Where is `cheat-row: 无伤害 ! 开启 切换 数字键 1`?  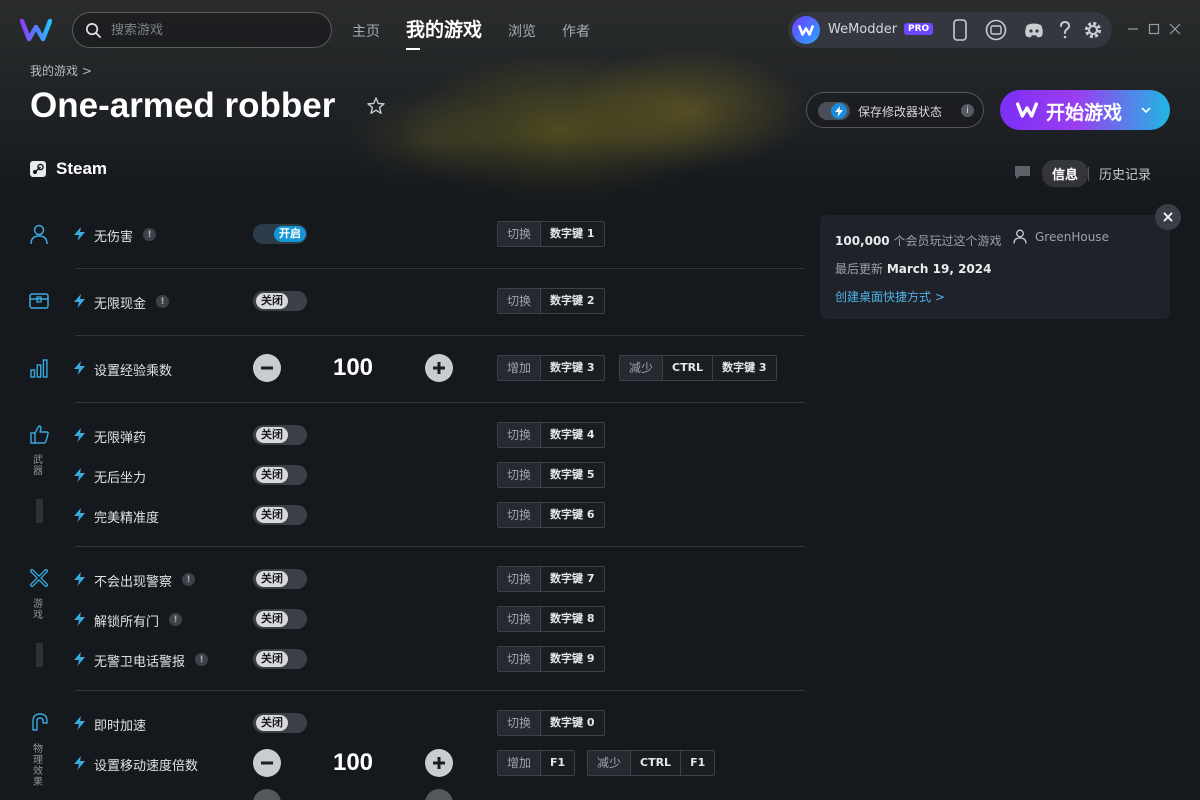
cheat-row: 无伤害 ! 开启 切换 数字键 1 is located at coordinates (444, 234).